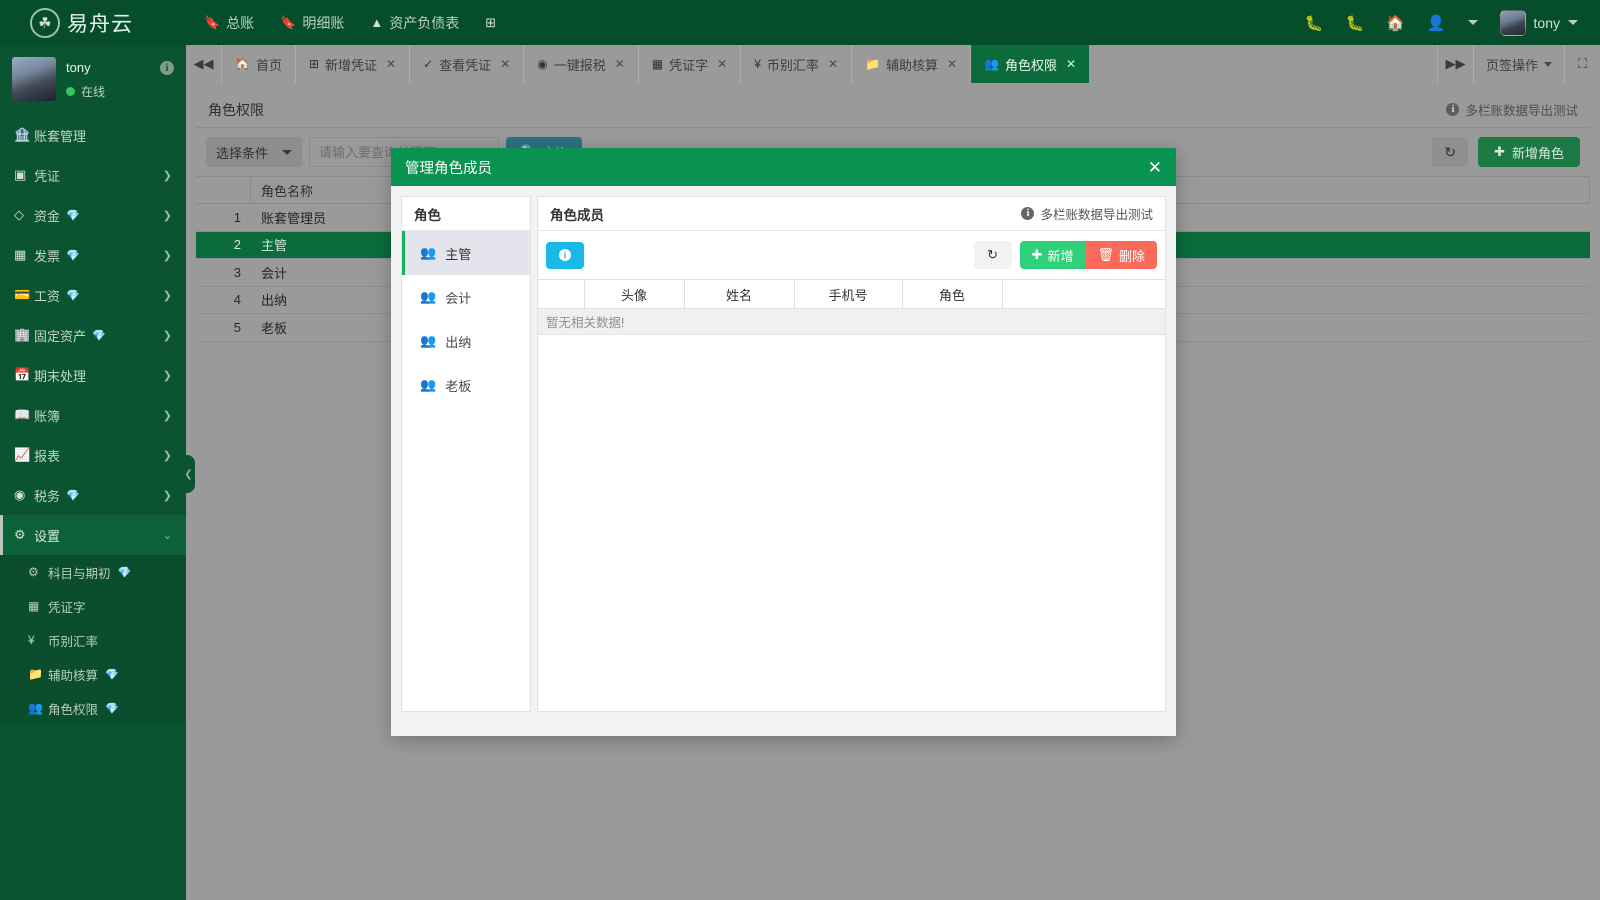  I want to click on sidebar-subitem-aux-accounting: 📁 辅助核算 💎, so click(93, 674).